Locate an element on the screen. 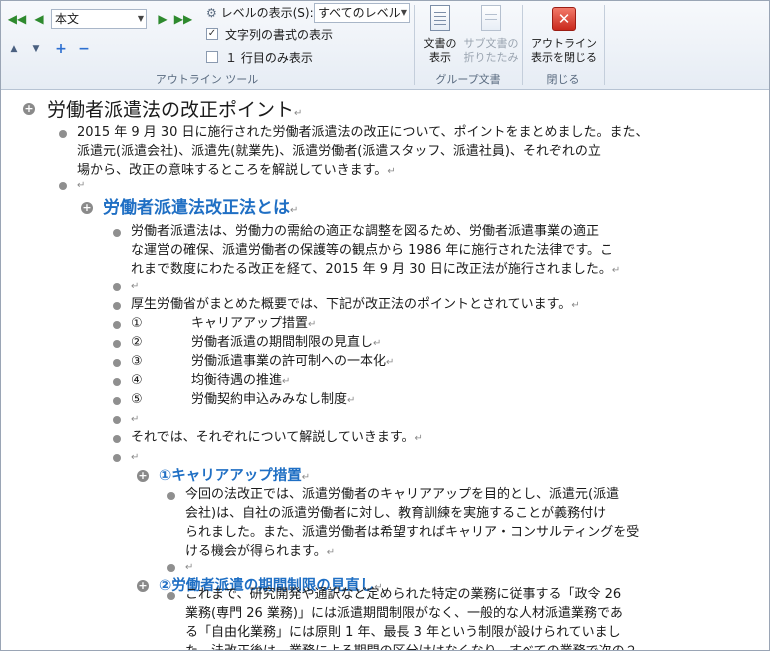 The image size is (770, 651). close-icon: ✕ is located at coordinates (564, 19).